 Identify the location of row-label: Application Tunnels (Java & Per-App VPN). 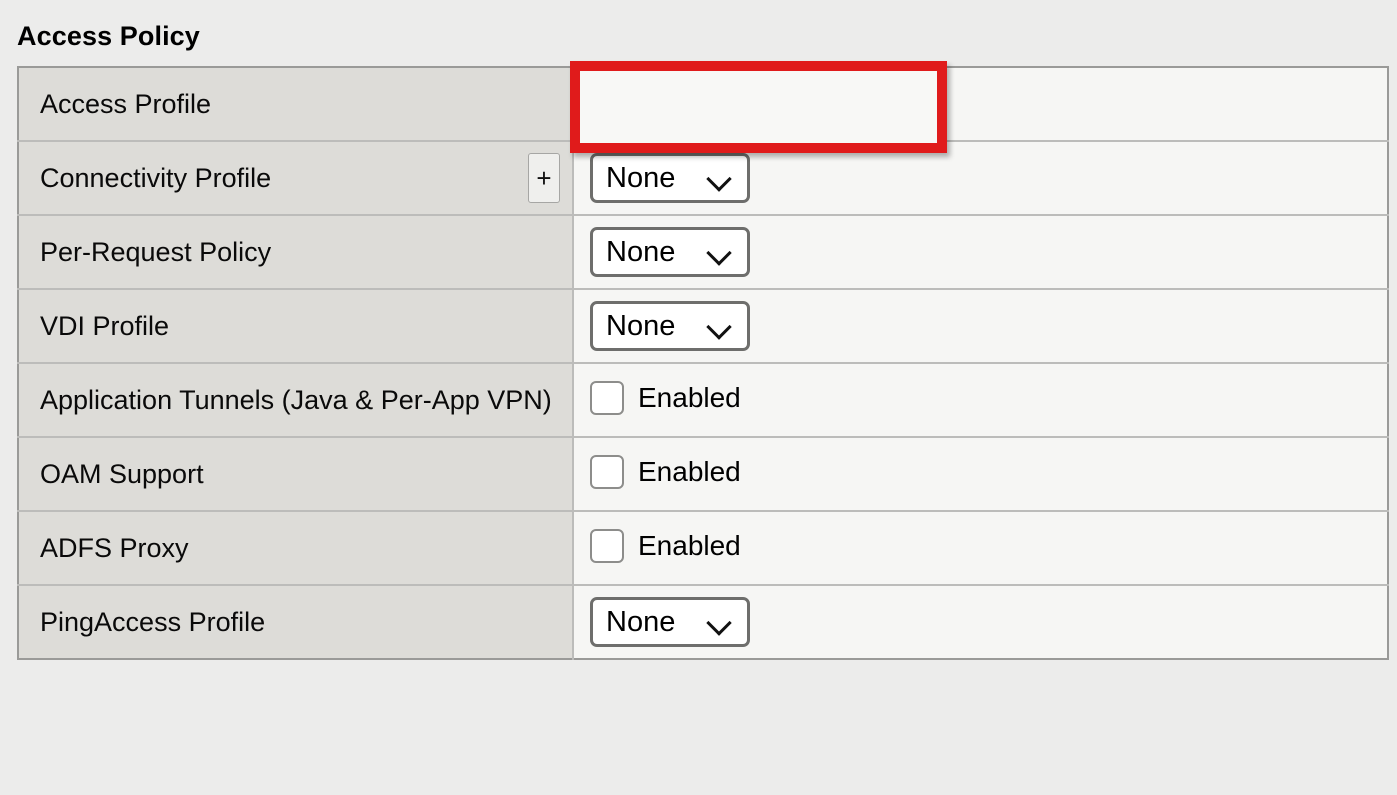
(296, 400).